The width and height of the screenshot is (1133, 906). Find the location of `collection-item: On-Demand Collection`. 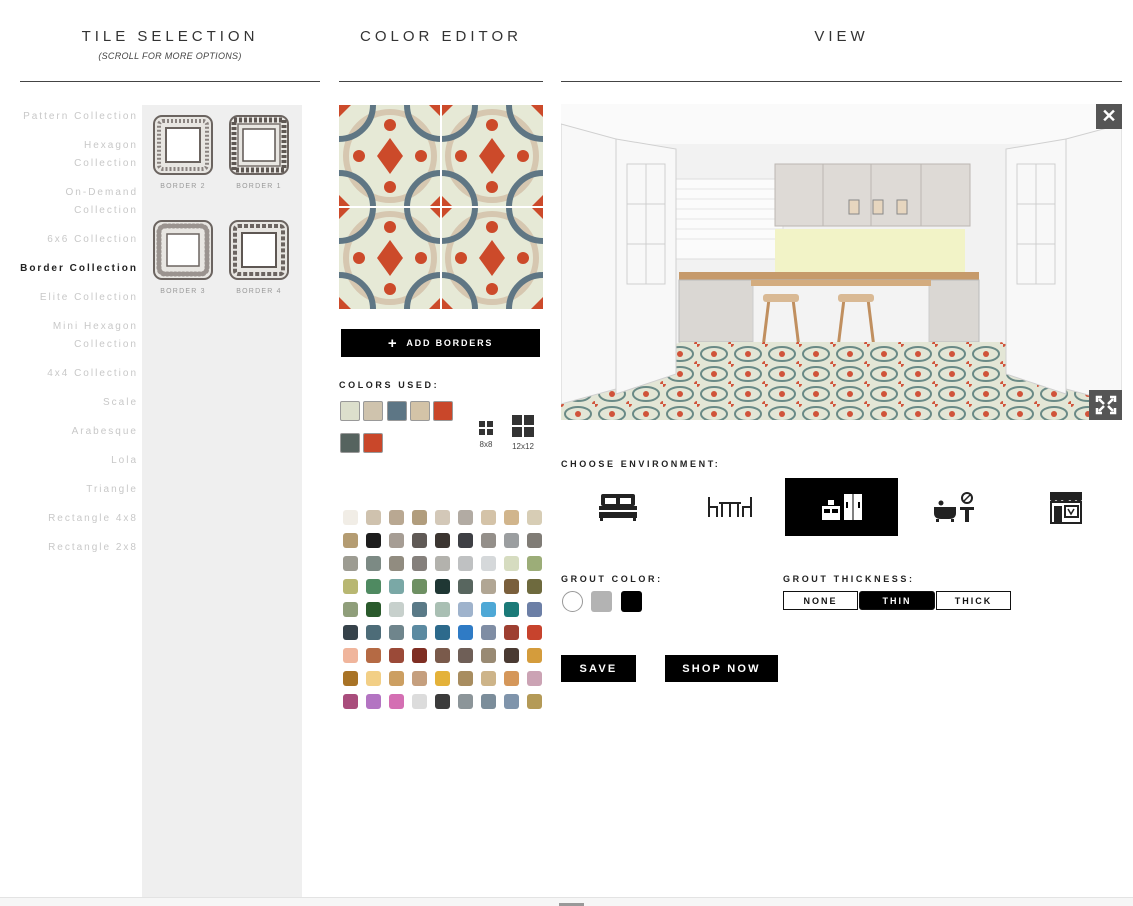

collection-item: On-Demand Collection is located at coordinates (79, 202).